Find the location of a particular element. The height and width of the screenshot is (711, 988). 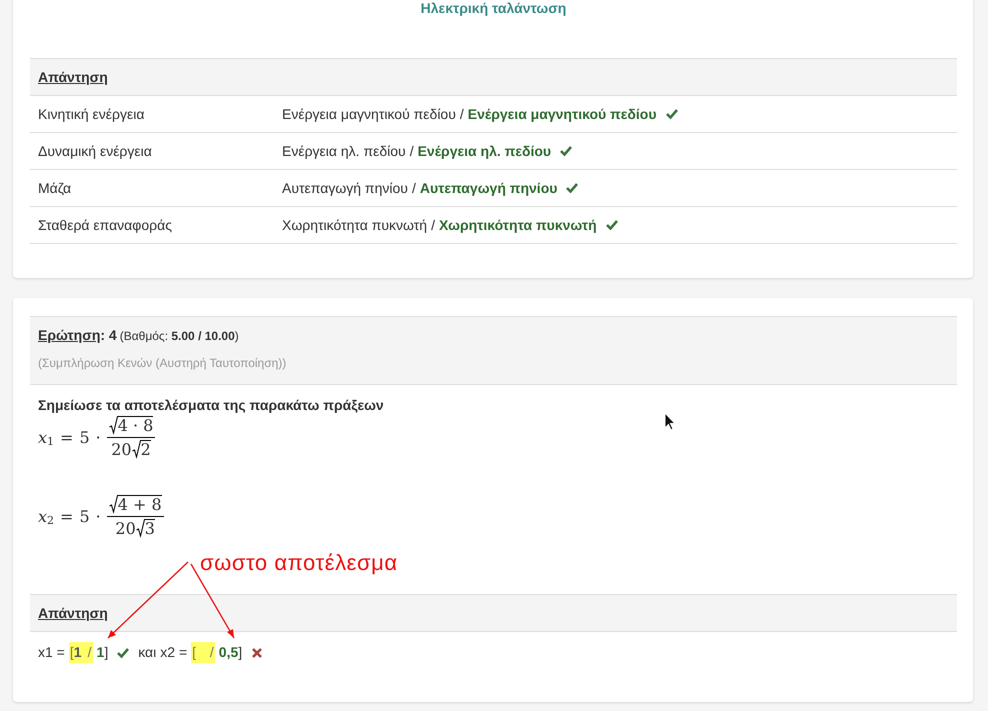

given-answer: [ / is located at coordinates (203, 652).